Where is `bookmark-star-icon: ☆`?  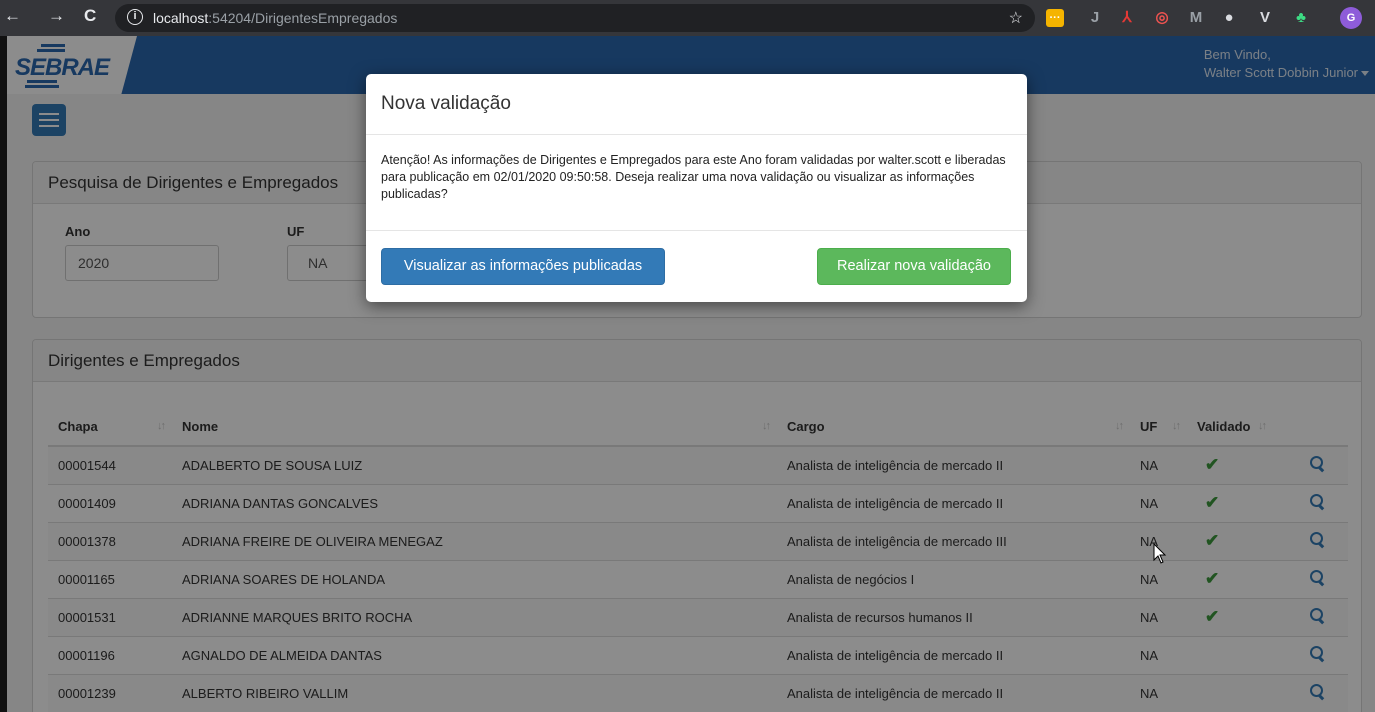
bookmark-star-icon: ☆ is located at coordinates (1016, 18).